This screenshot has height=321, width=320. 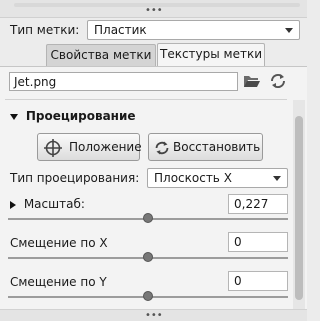 I want to click on projection-type-select: Плоскость X, so click(x=217, y=178).